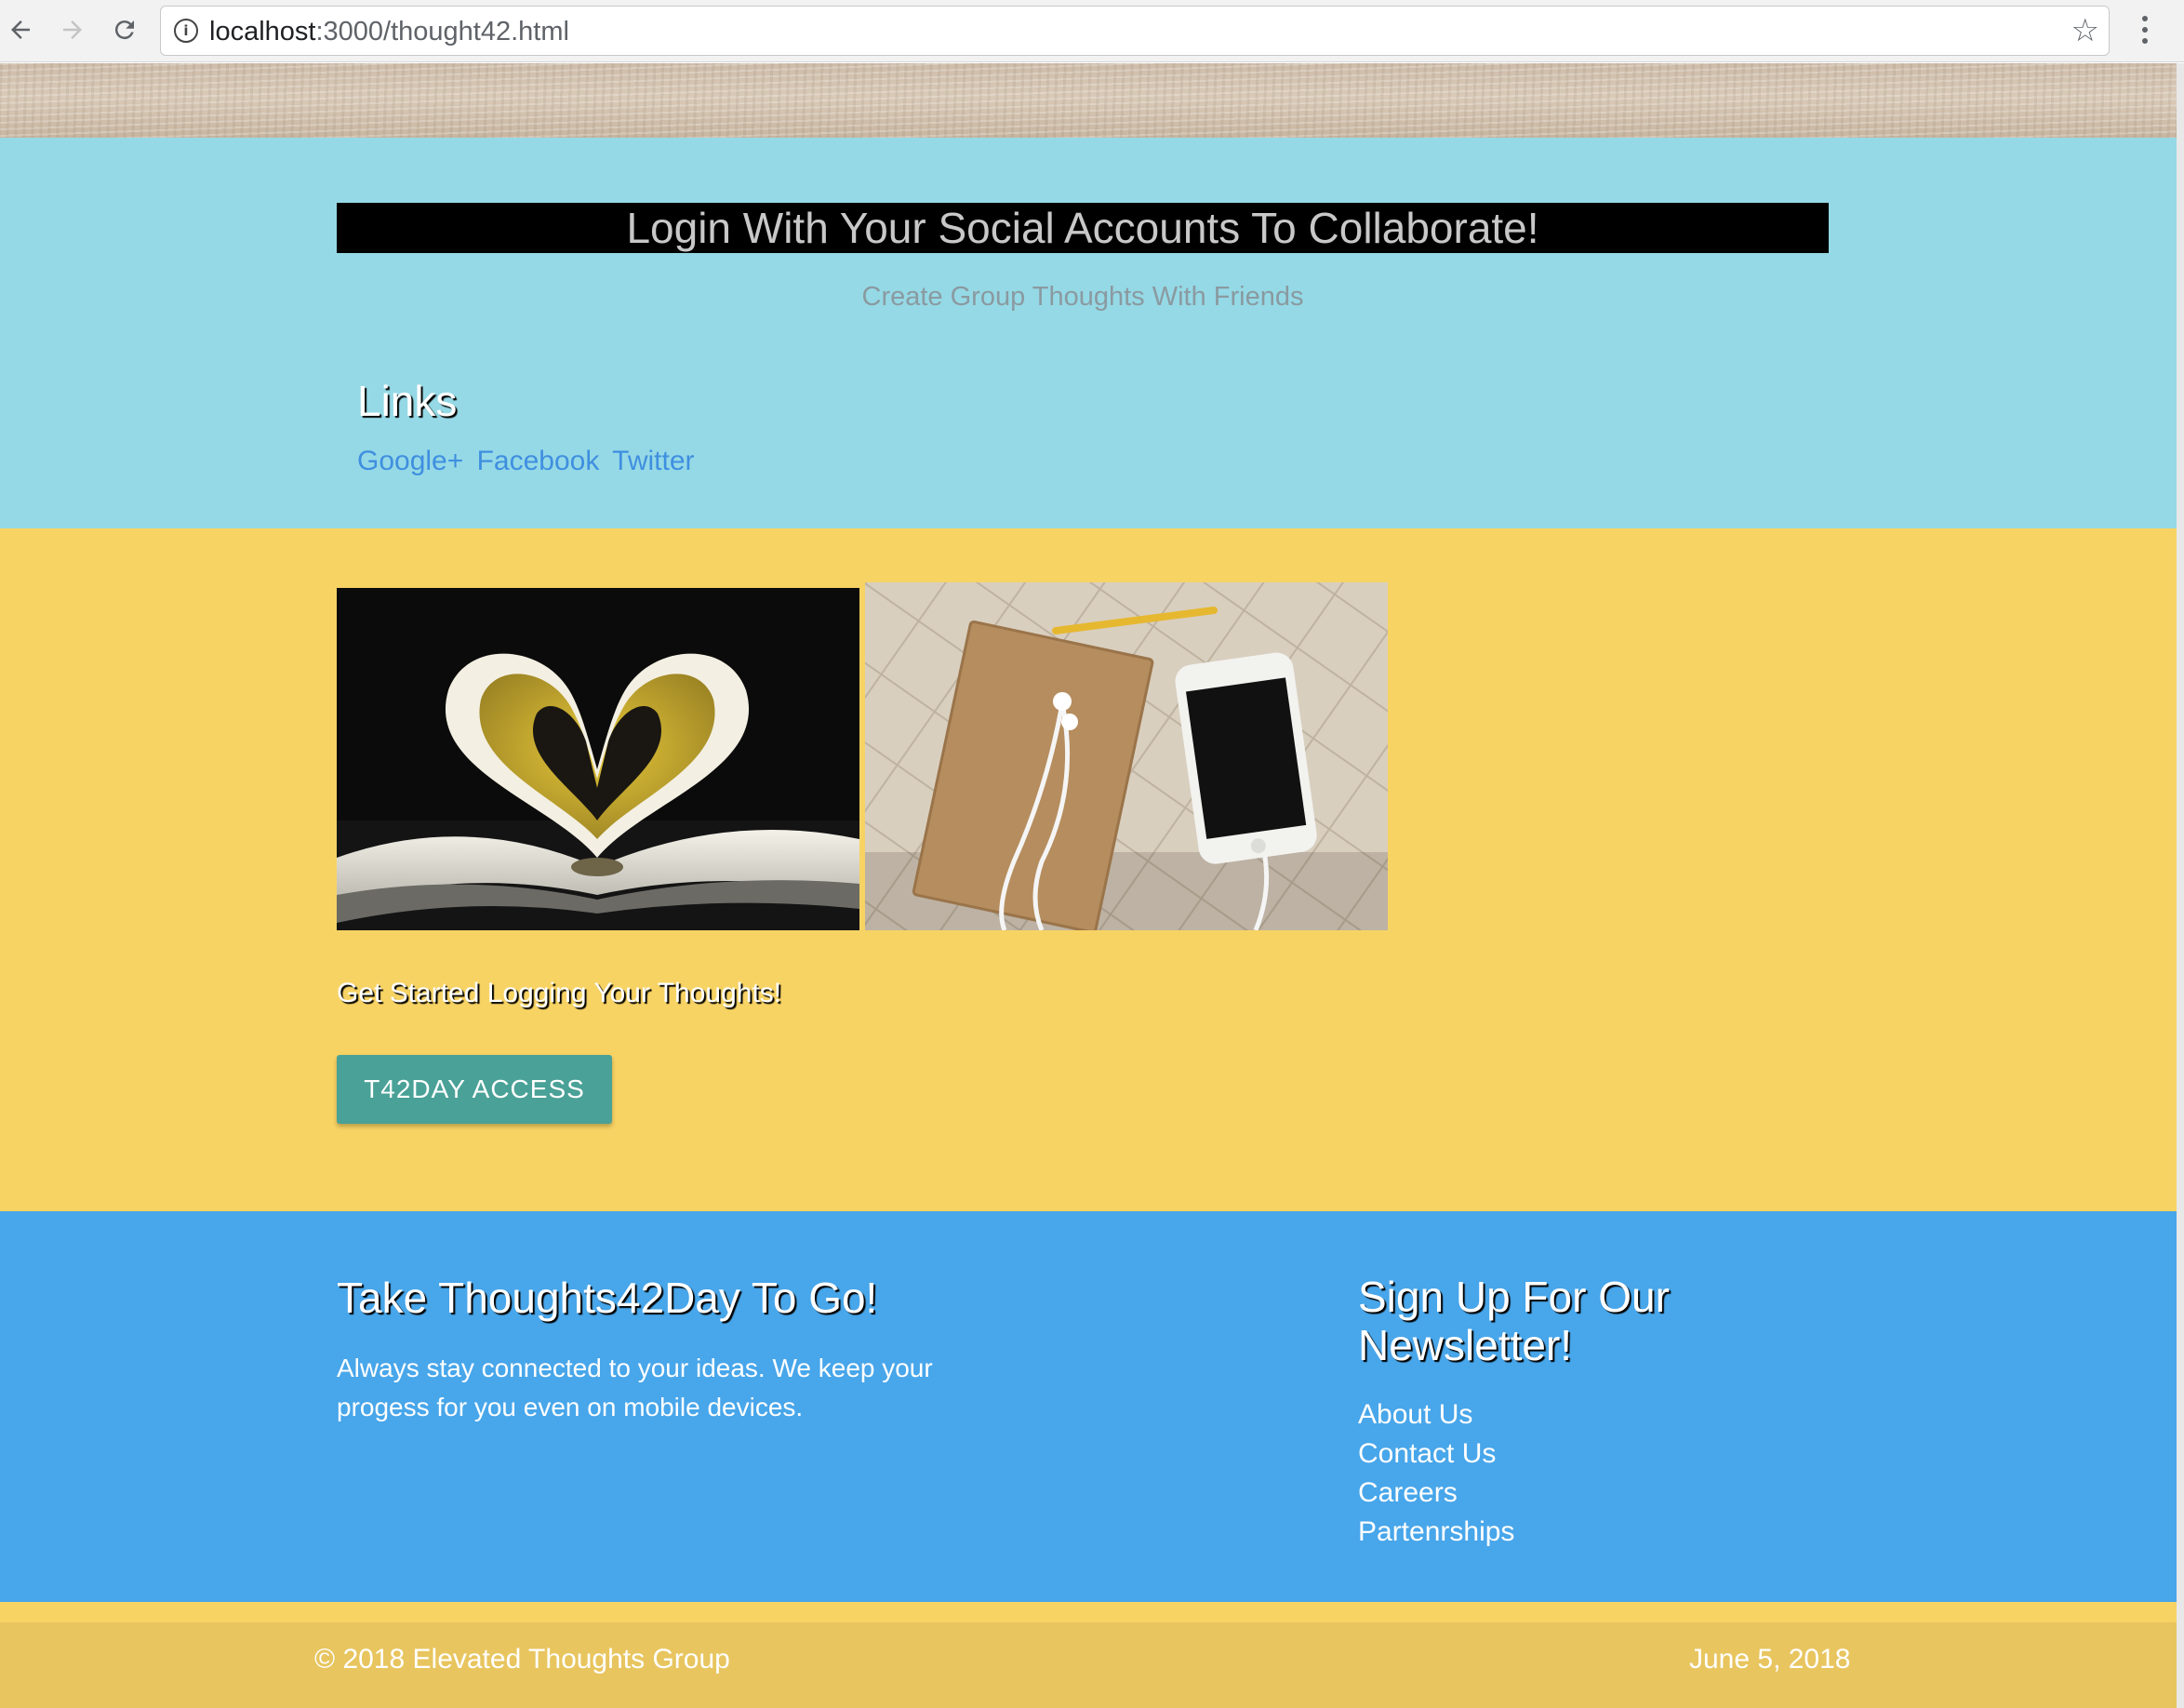  Describe the element at coordinates (653, 461) in the screenshot. I see `twitter-link: Twitter` at that location.